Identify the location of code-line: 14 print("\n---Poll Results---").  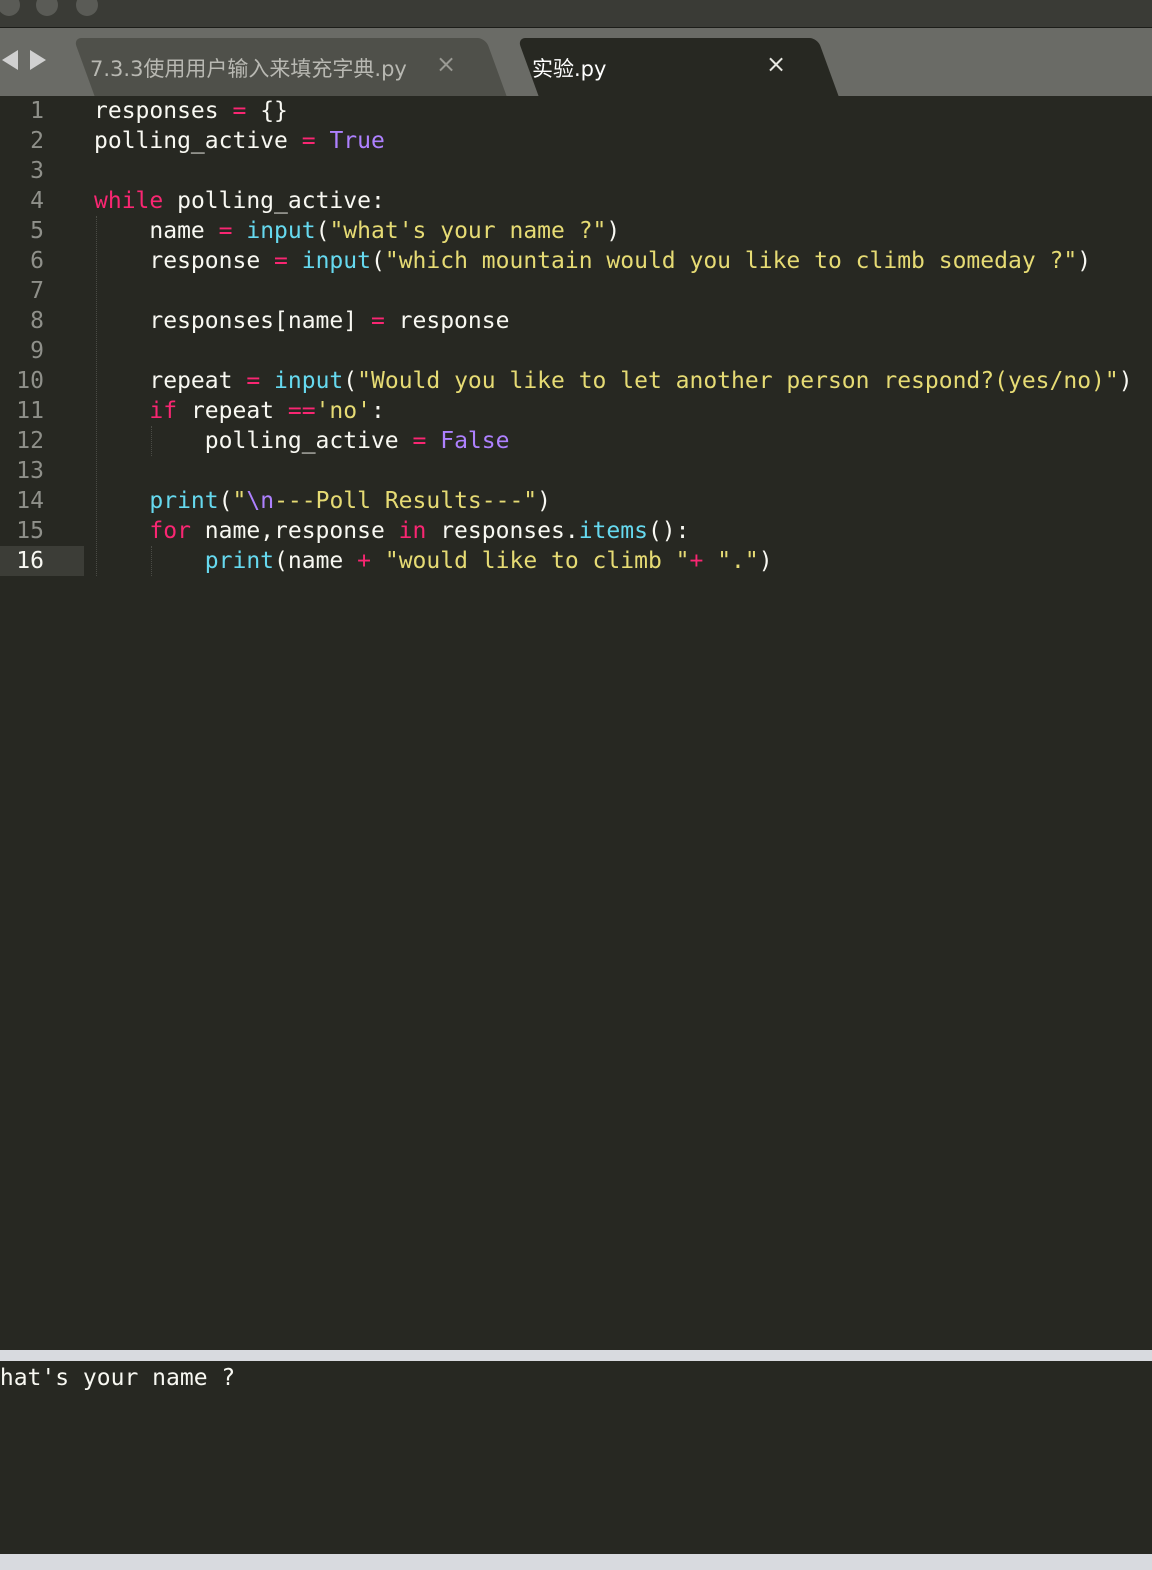
(576, 501).